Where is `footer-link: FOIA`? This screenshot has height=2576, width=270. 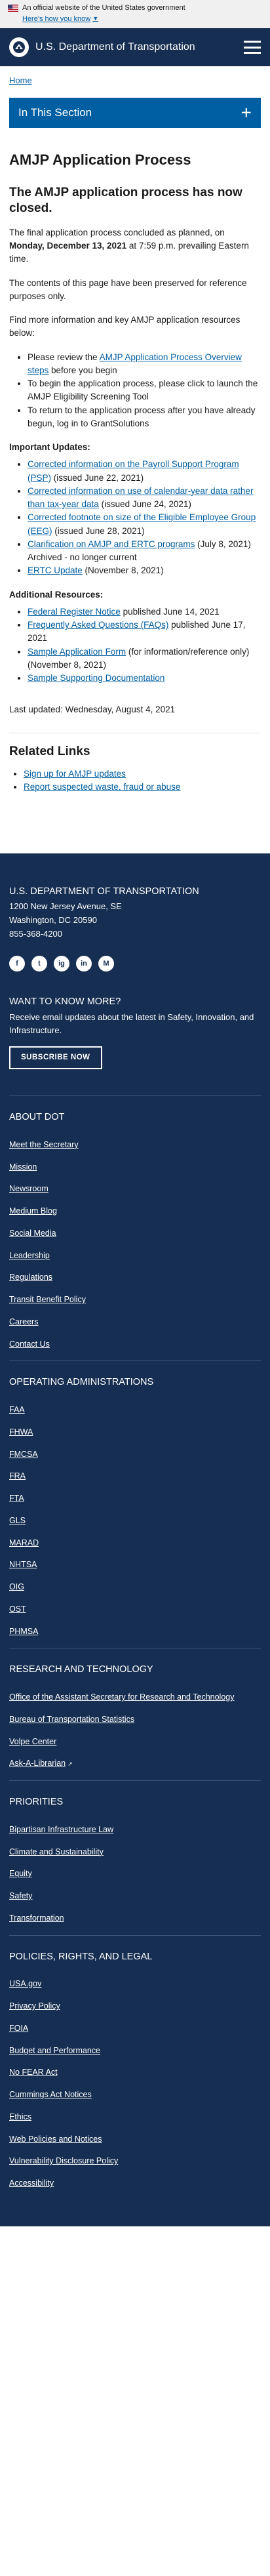 footer-link: FOIA is located at coordinates (18, 2028).